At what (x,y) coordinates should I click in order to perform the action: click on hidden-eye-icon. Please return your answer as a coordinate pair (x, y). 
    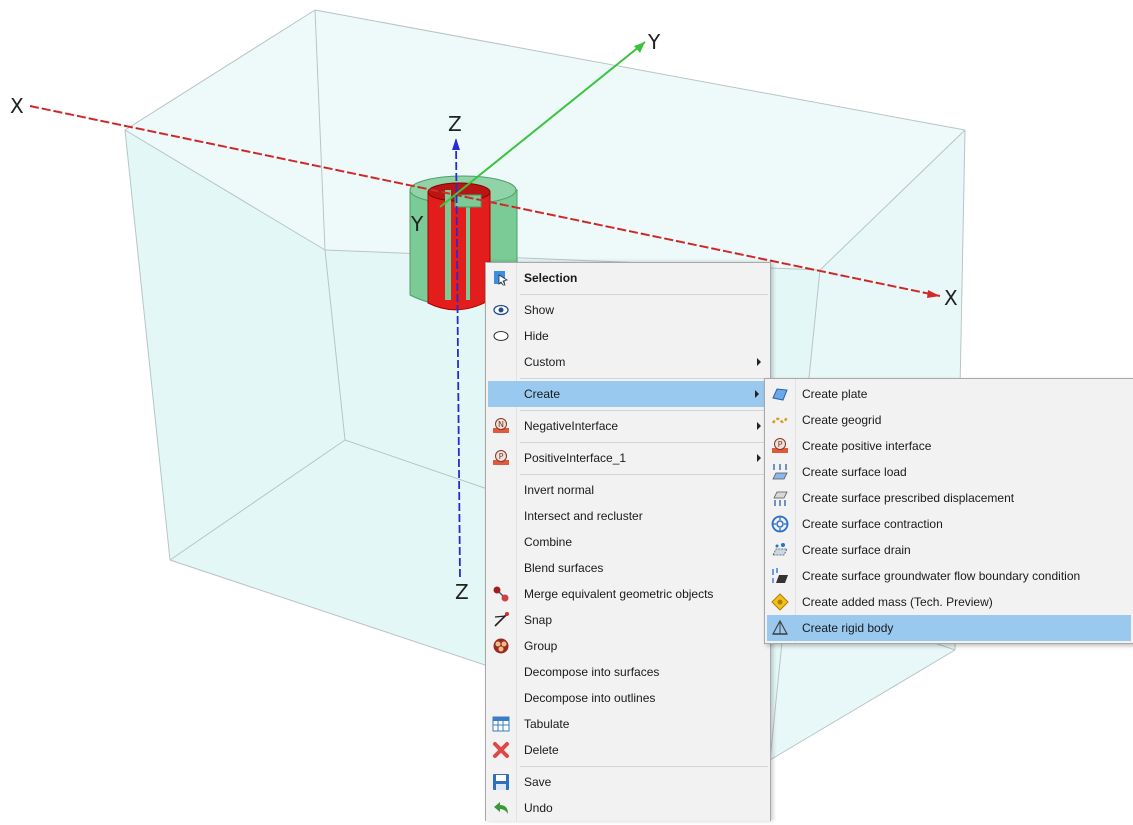
    Looking at the image, I should click on (501, 336).